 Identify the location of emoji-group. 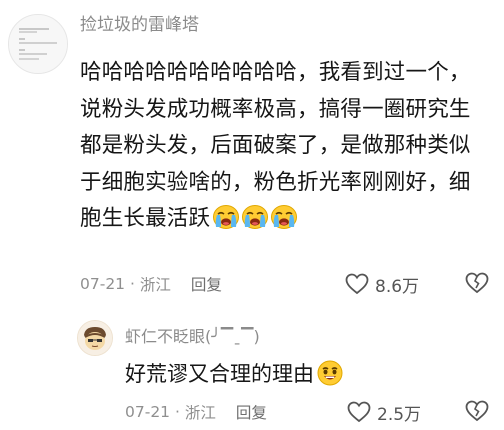
(255, 217).